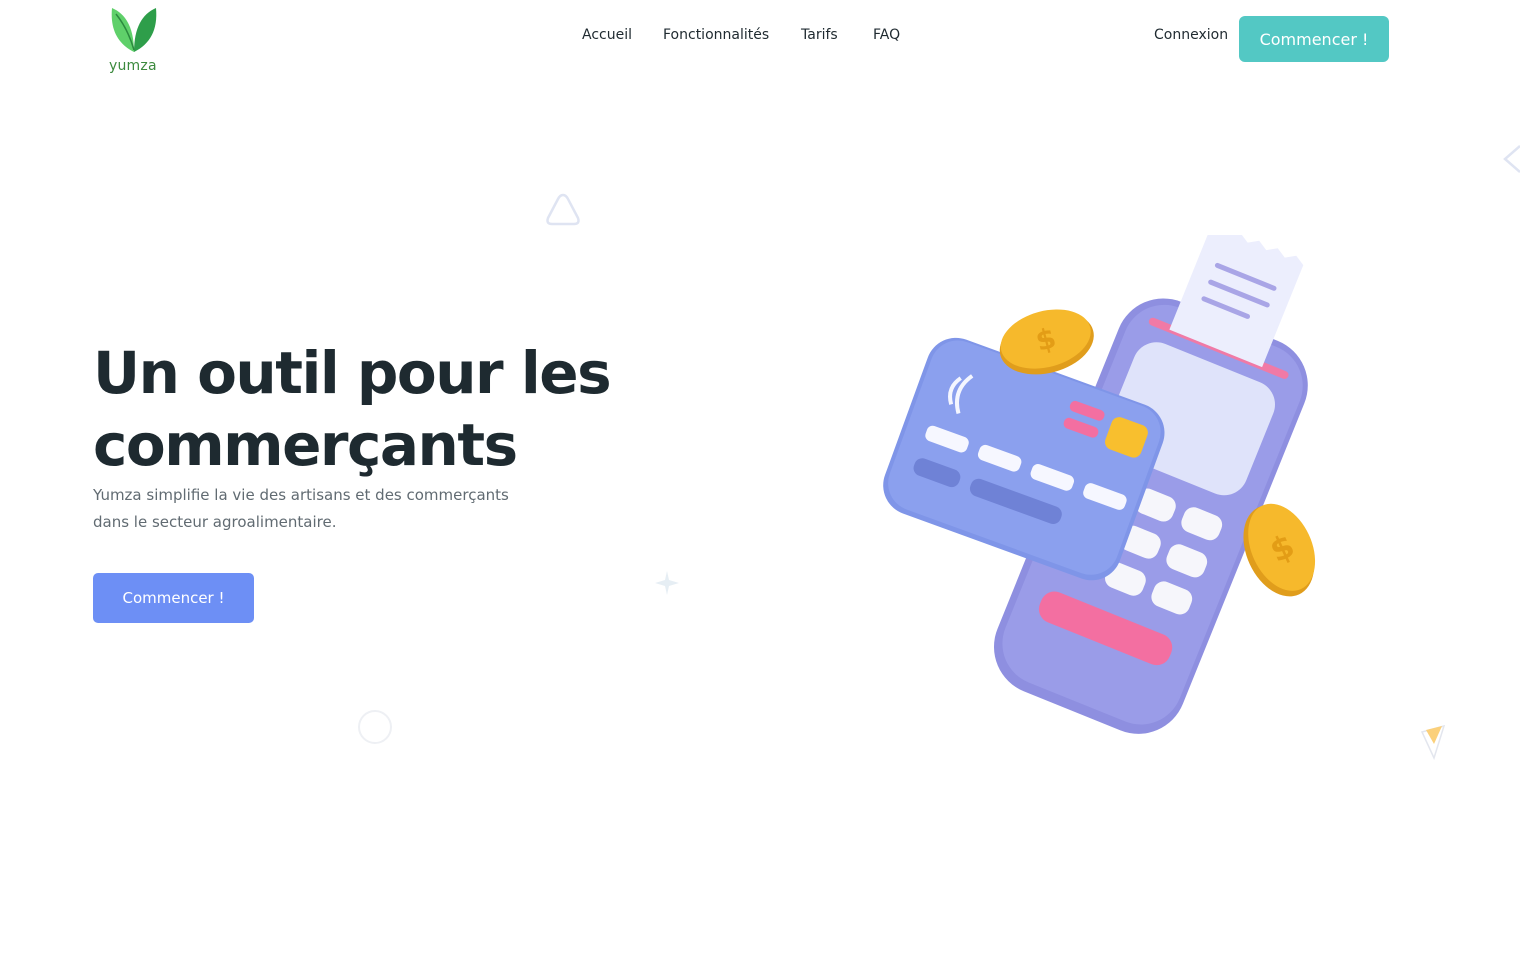 The width and height of the screenshot is (1520, 961). Describe the element at coordinates (819, 35) in the screenshot. I see `nav-link-tarifs: Tarifs` at that location.